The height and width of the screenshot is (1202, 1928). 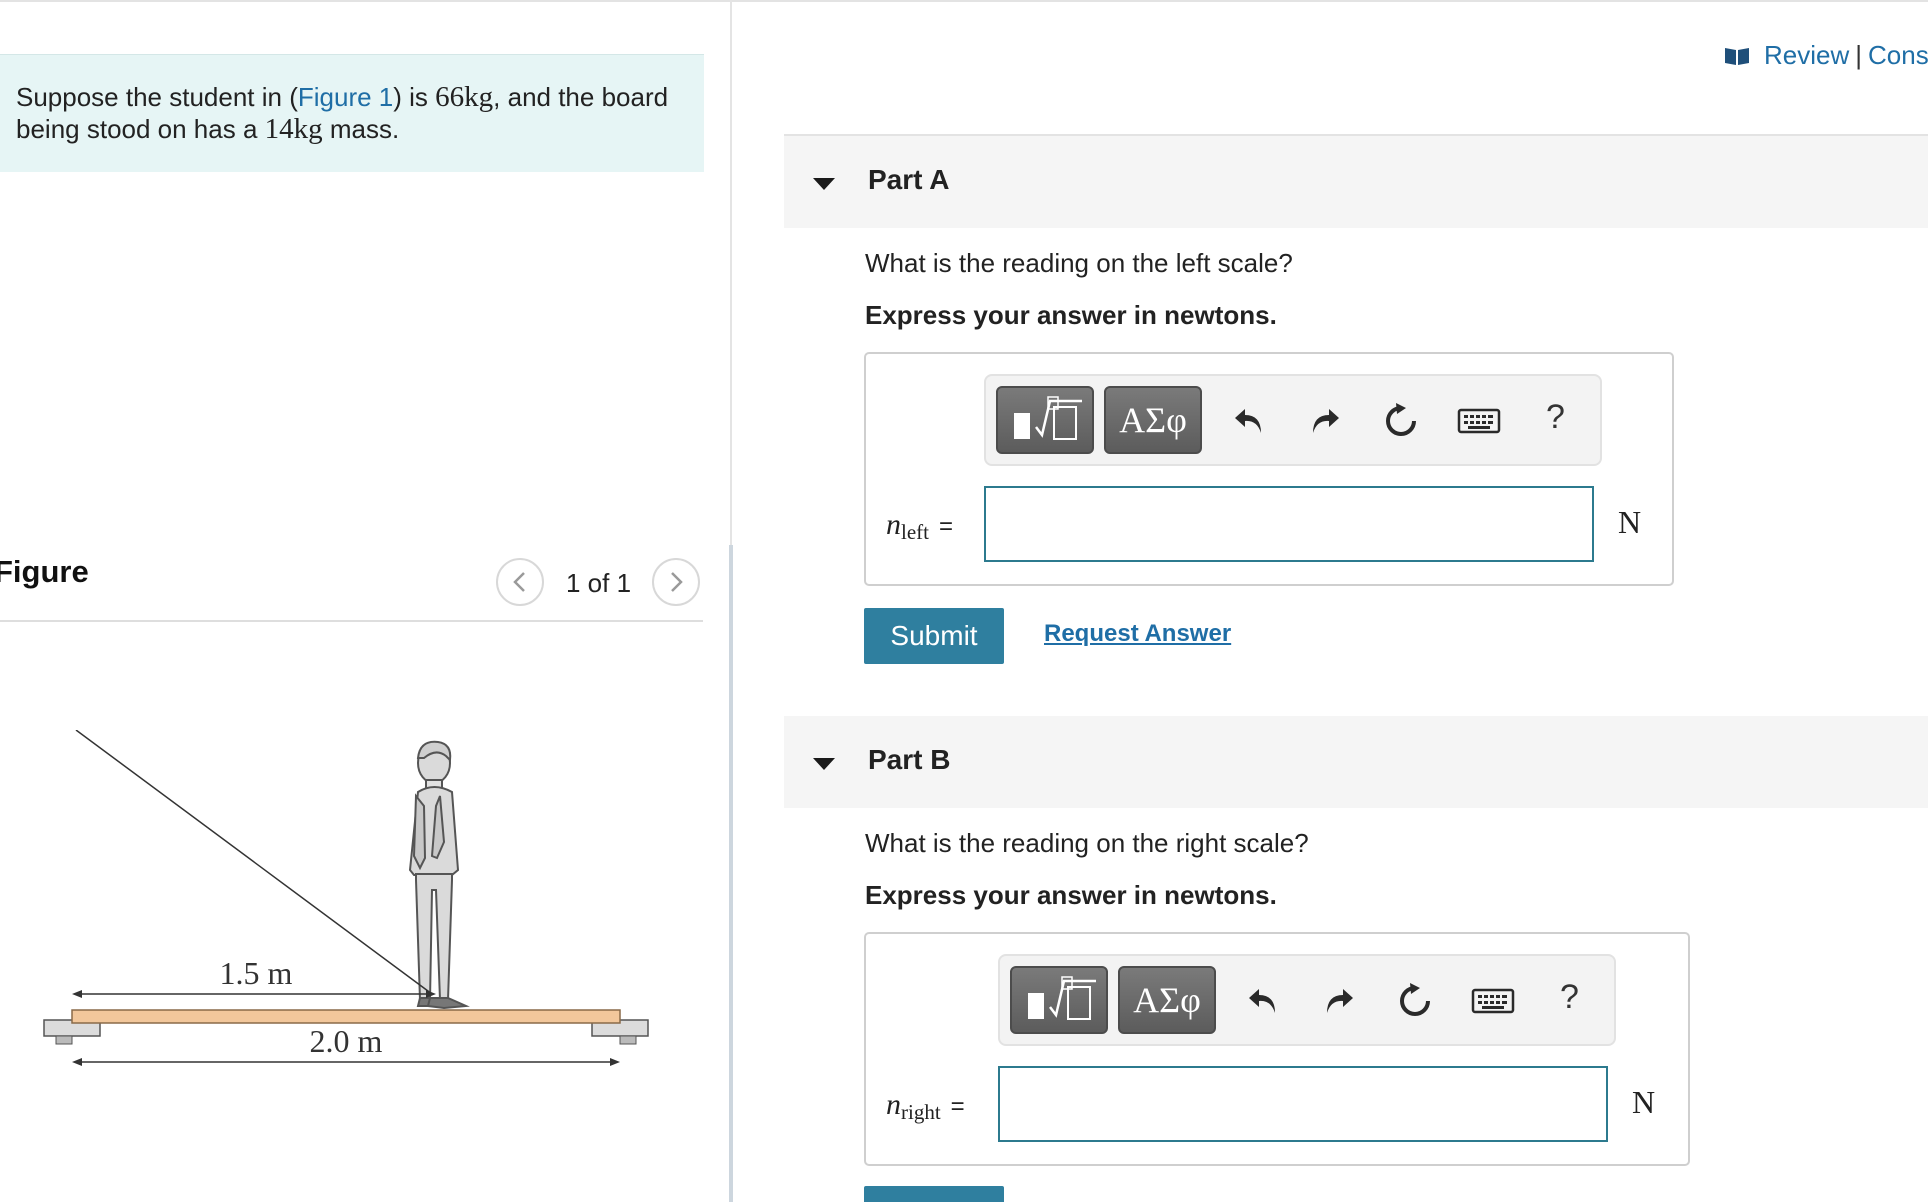 What do you see at coordinates (293, 129) in the screenshot?
I see `board-mass: 14kg` at bounding box center [293, 129].